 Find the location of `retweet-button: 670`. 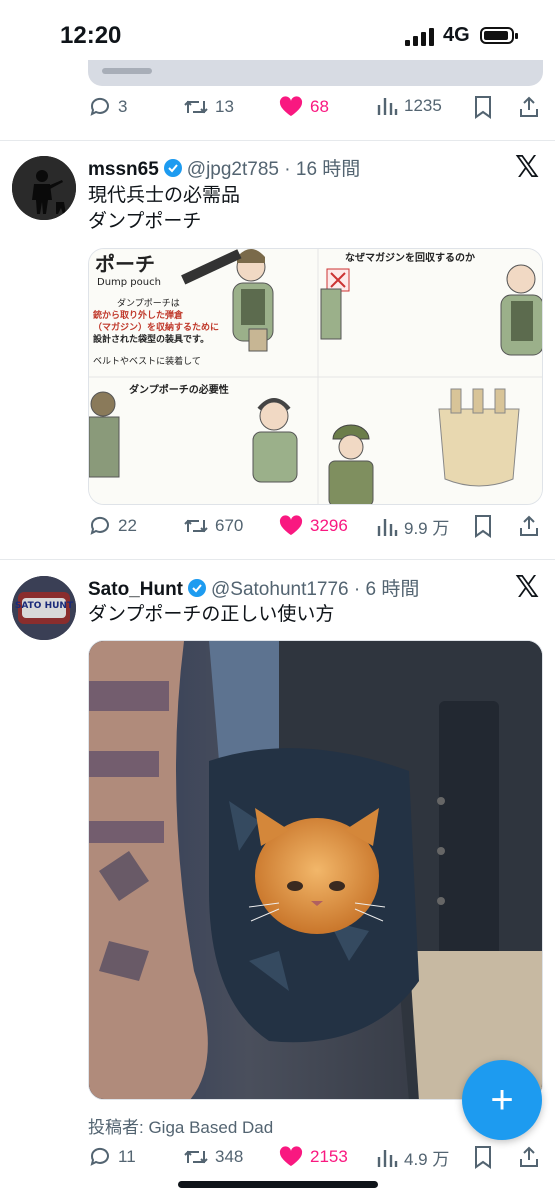

retweet-button: 670 is located at coordinates (213, 526).